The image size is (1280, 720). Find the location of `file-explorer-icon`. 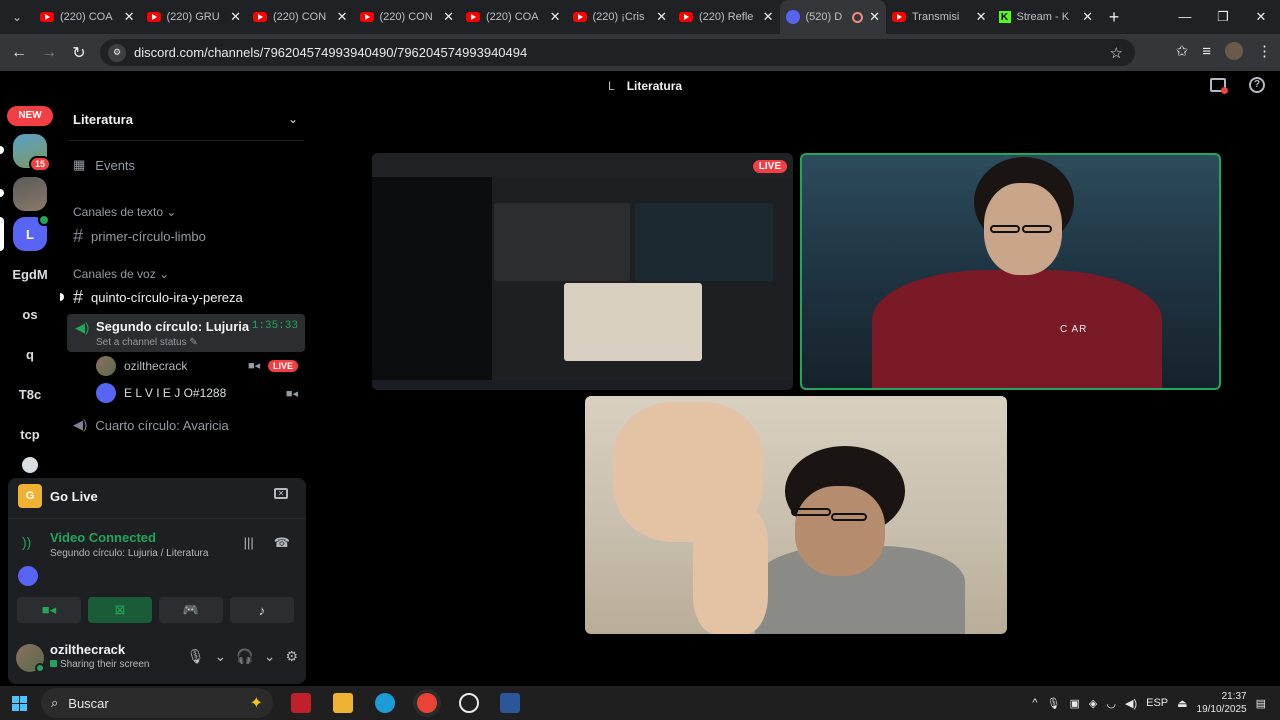

file-explorer-icon is located at coordinates (343, 703).